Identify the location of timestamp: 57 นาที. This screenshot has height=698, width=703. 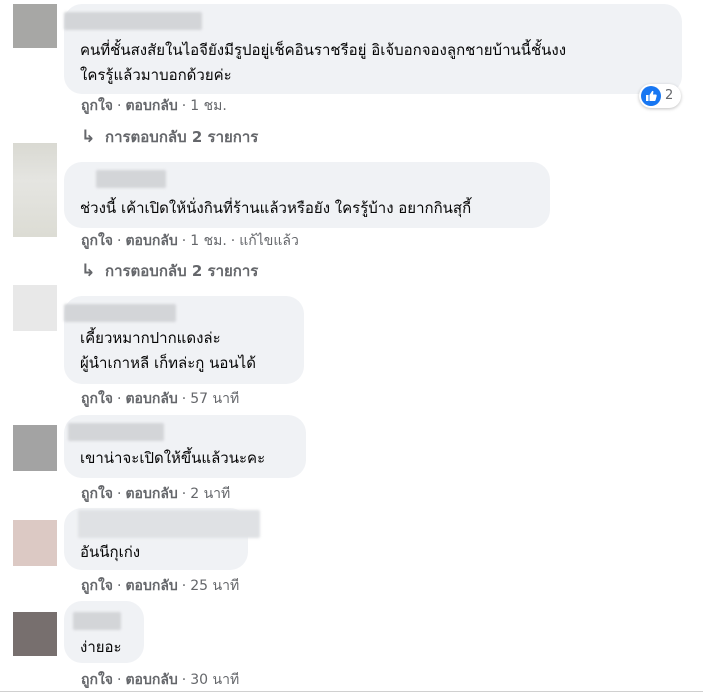
(214, 399).